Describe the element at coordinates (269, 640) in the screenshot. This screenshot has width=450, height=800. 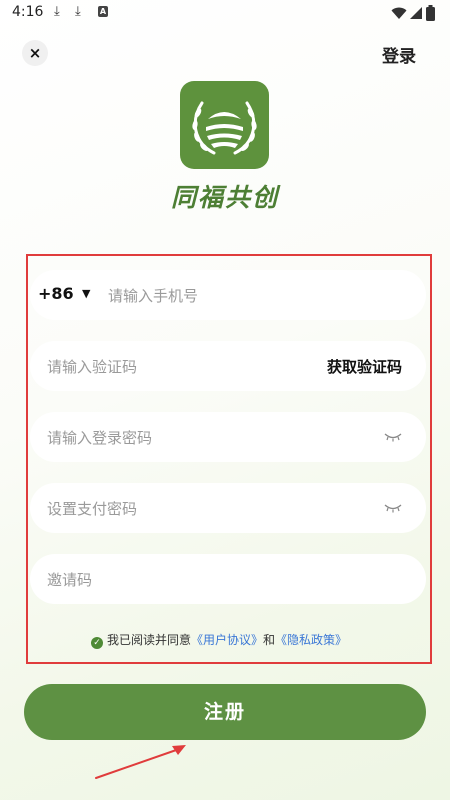
I see `agreement-and: 和` at that location.